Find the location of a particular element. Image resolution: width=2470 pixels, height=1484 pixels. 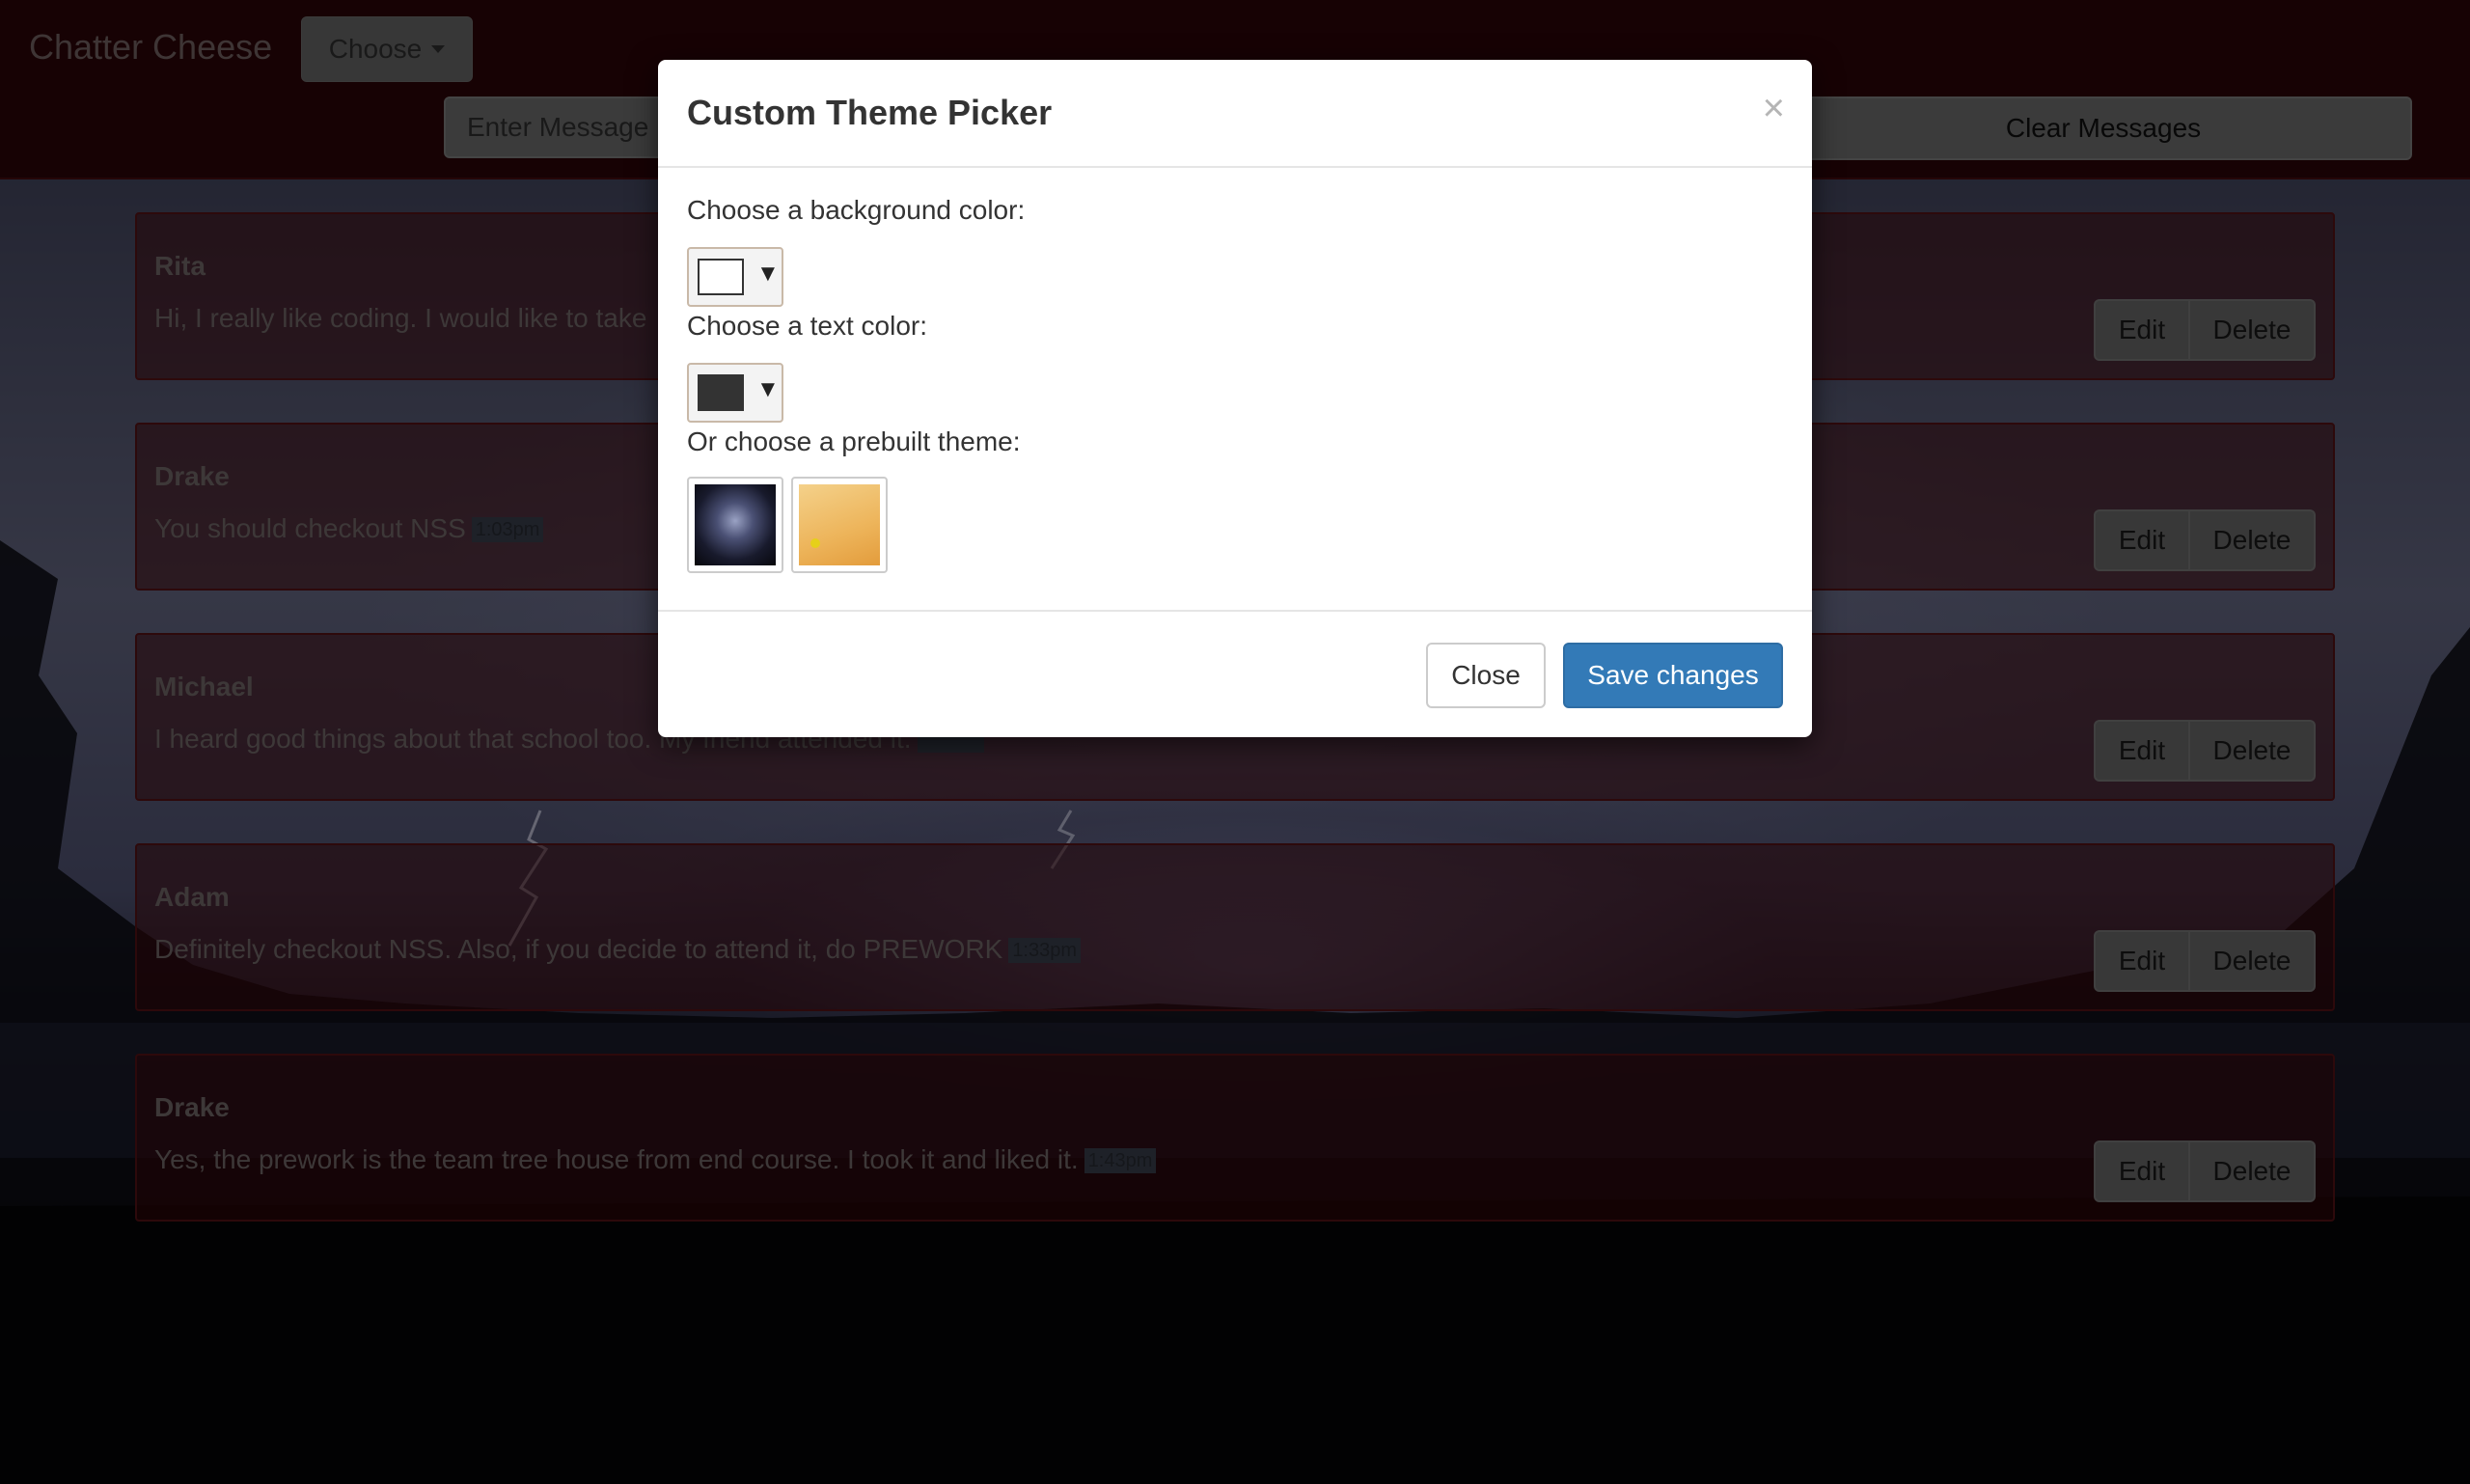

text-color-picker: ▼ is located at coordinates (735, 393).